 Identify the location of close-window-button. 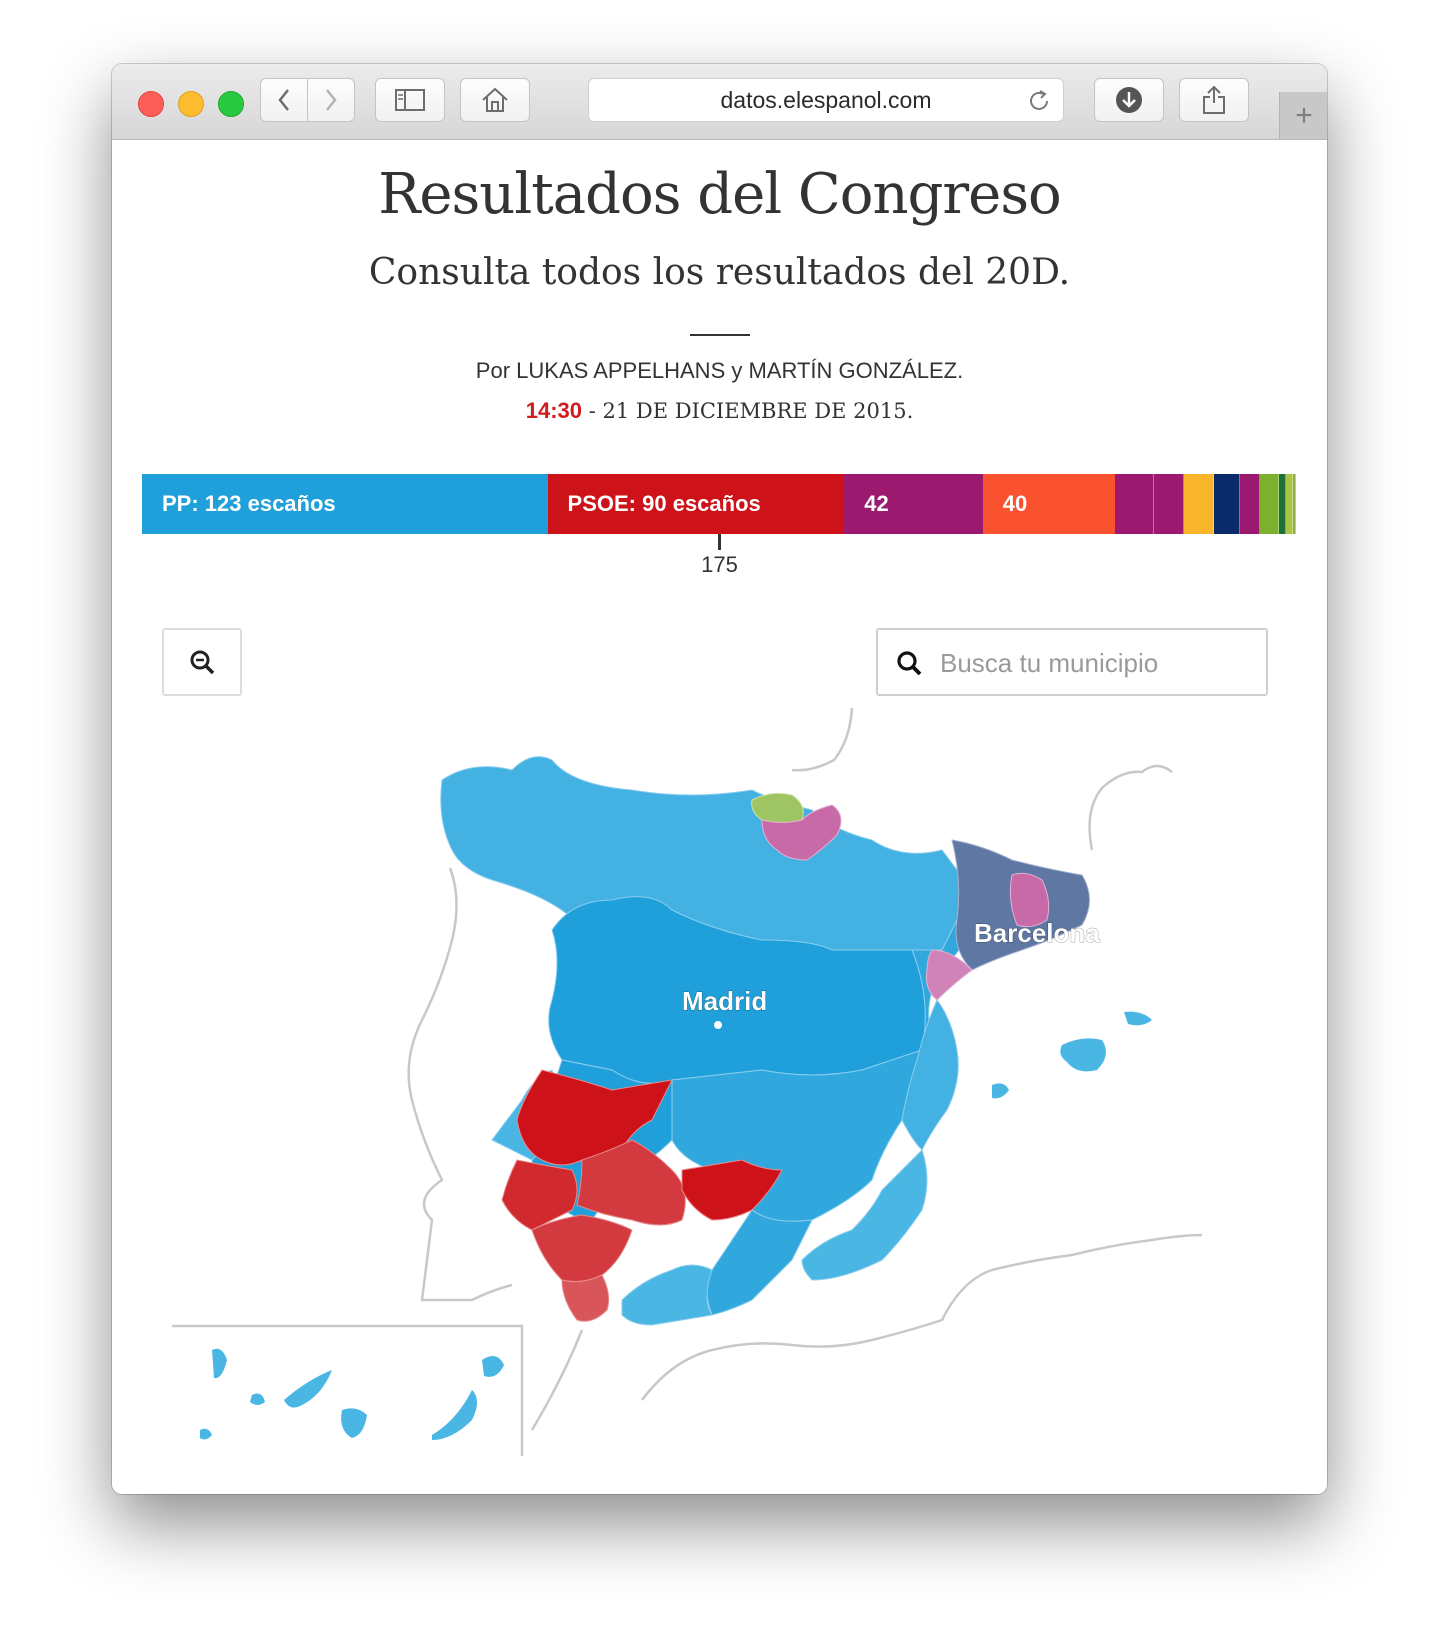
(151, 104).